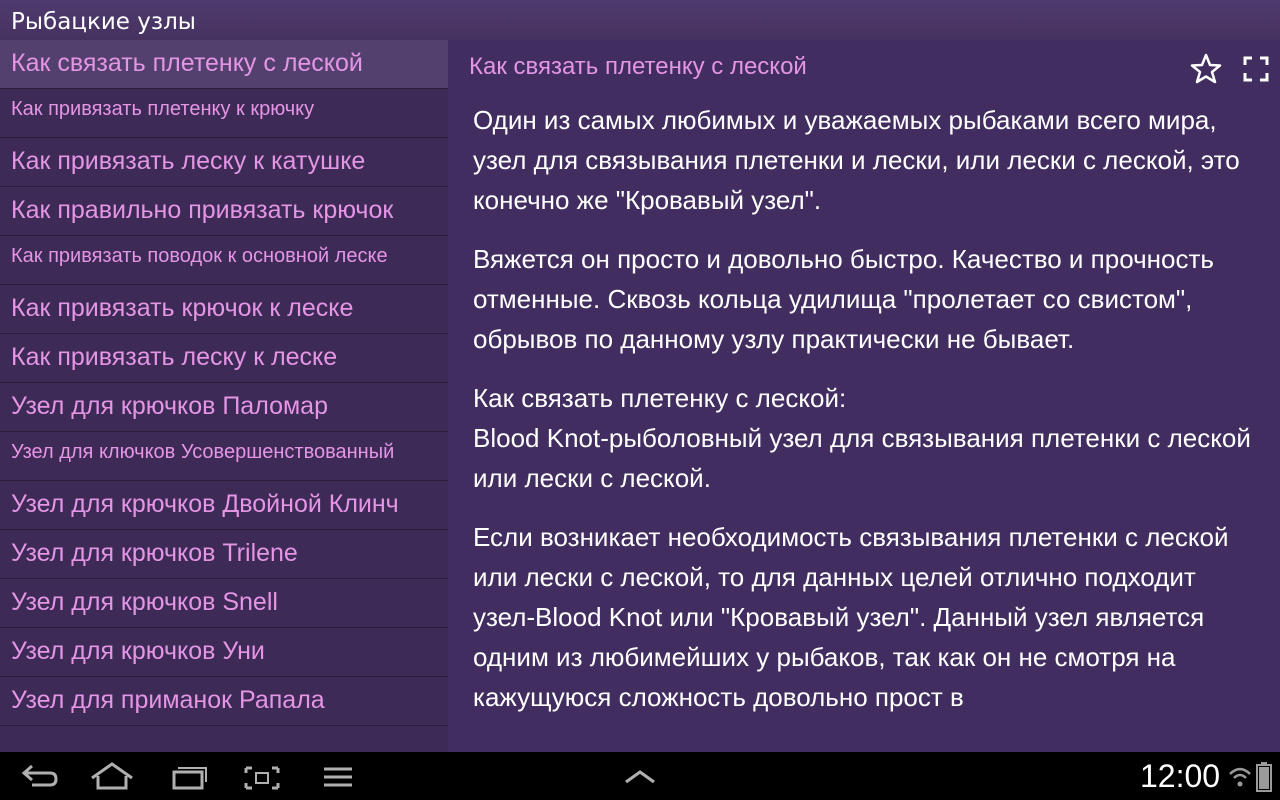  I want to click on sidebar-item-label: Узел для крючков Snell, so click(144, 602).